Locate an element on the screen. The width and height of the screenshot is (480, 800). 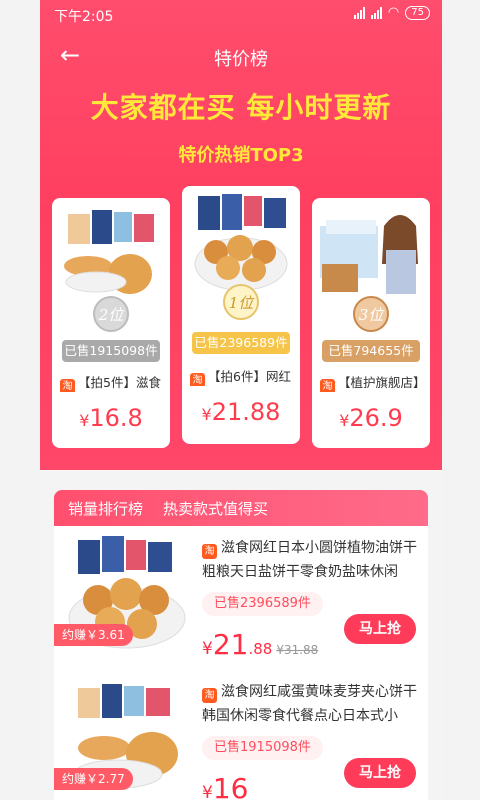
wifi-icon: ◠ is located at coordinates (393, 12).